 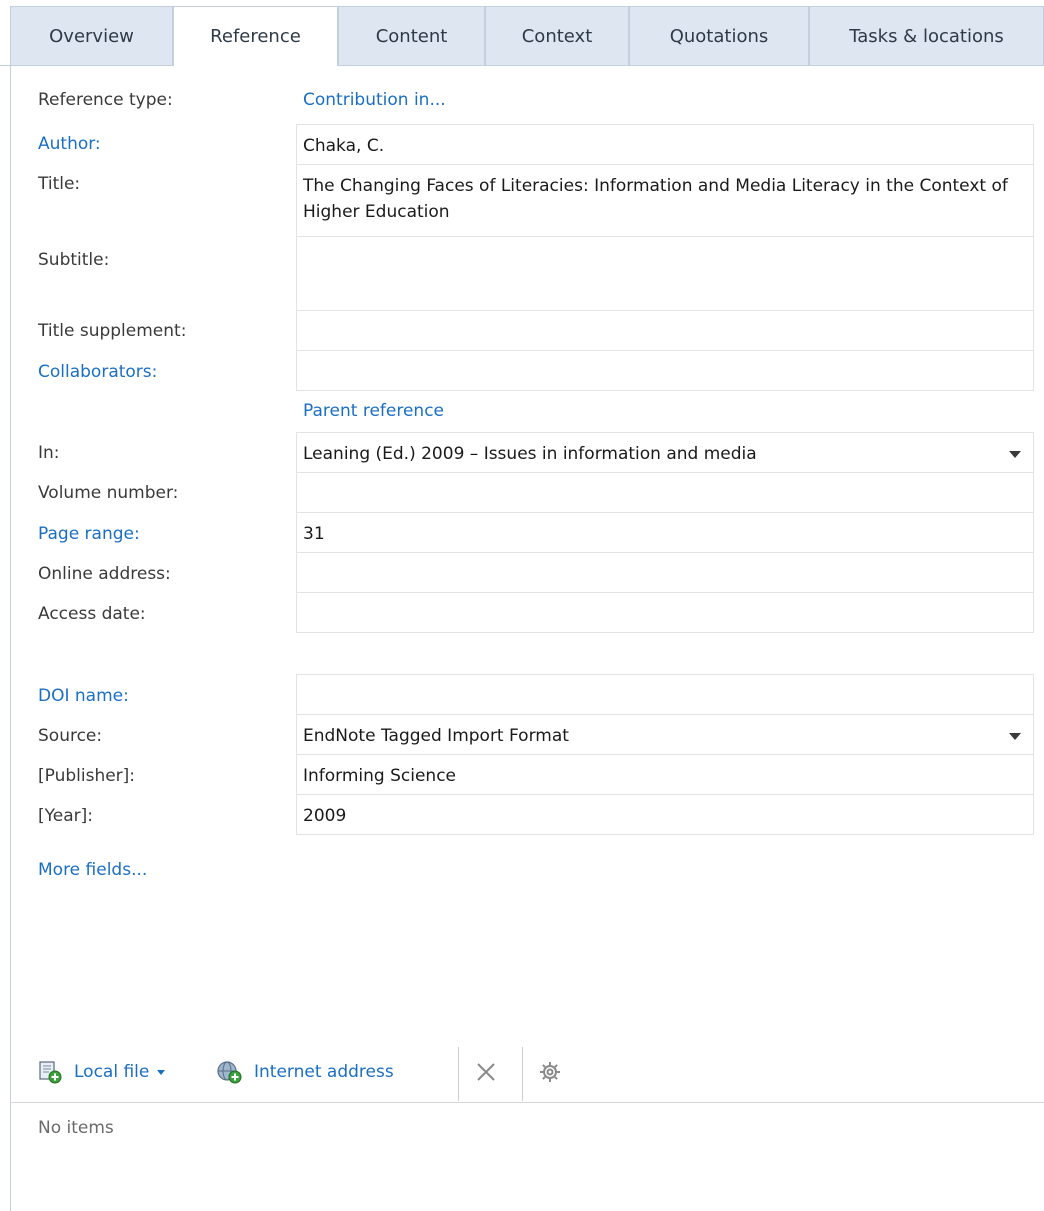 I want to click on access-date-field, so click(x=665, y=612).